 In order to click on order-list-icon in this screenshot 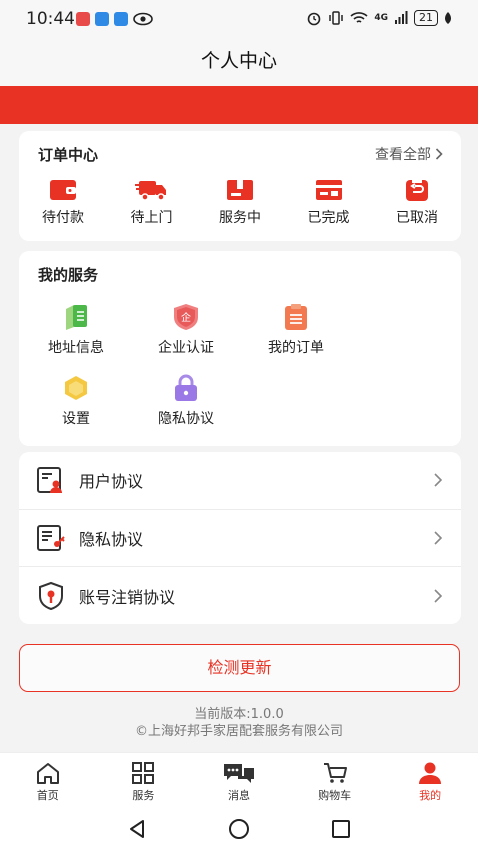, I will do `click(296, 317)`.